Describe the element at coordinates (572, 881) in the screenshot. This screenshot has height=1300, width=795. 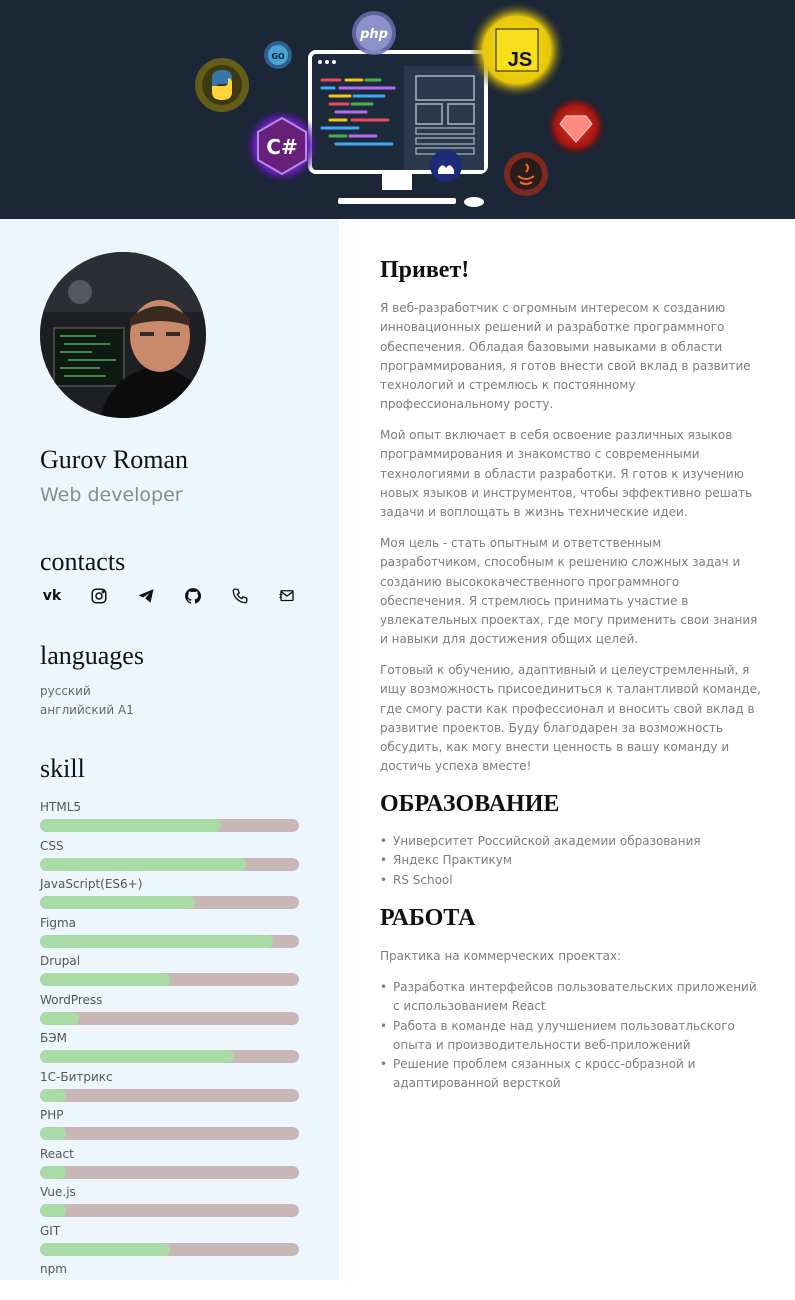
I see `education-item: RS School` at that location.